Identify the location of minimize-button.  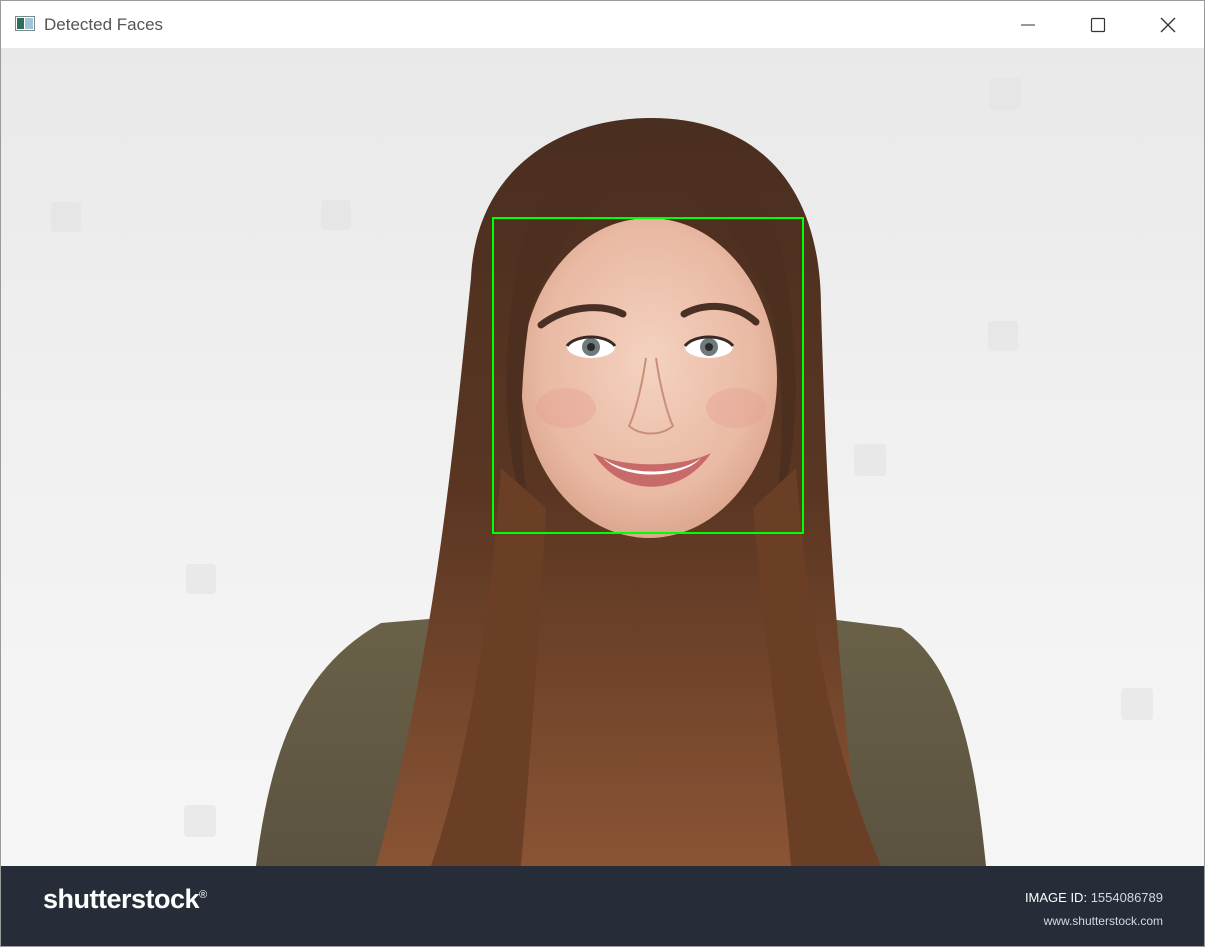
(1028, 24).